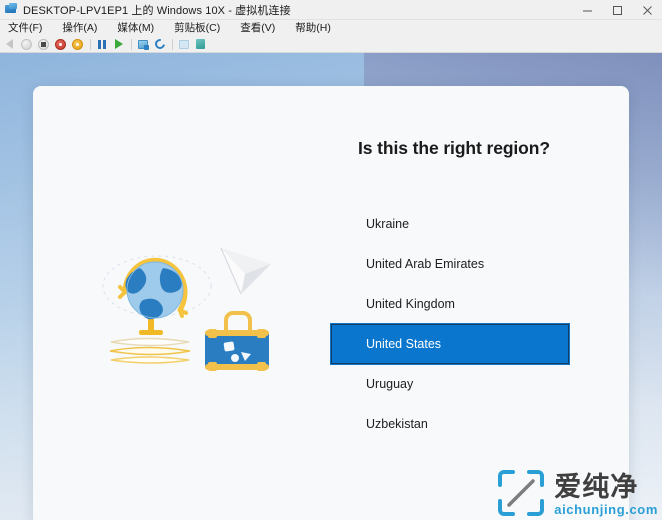 This screenshot has width=662, height=520. I want to click on page-title: Is this the right region?, so click(454, 148).